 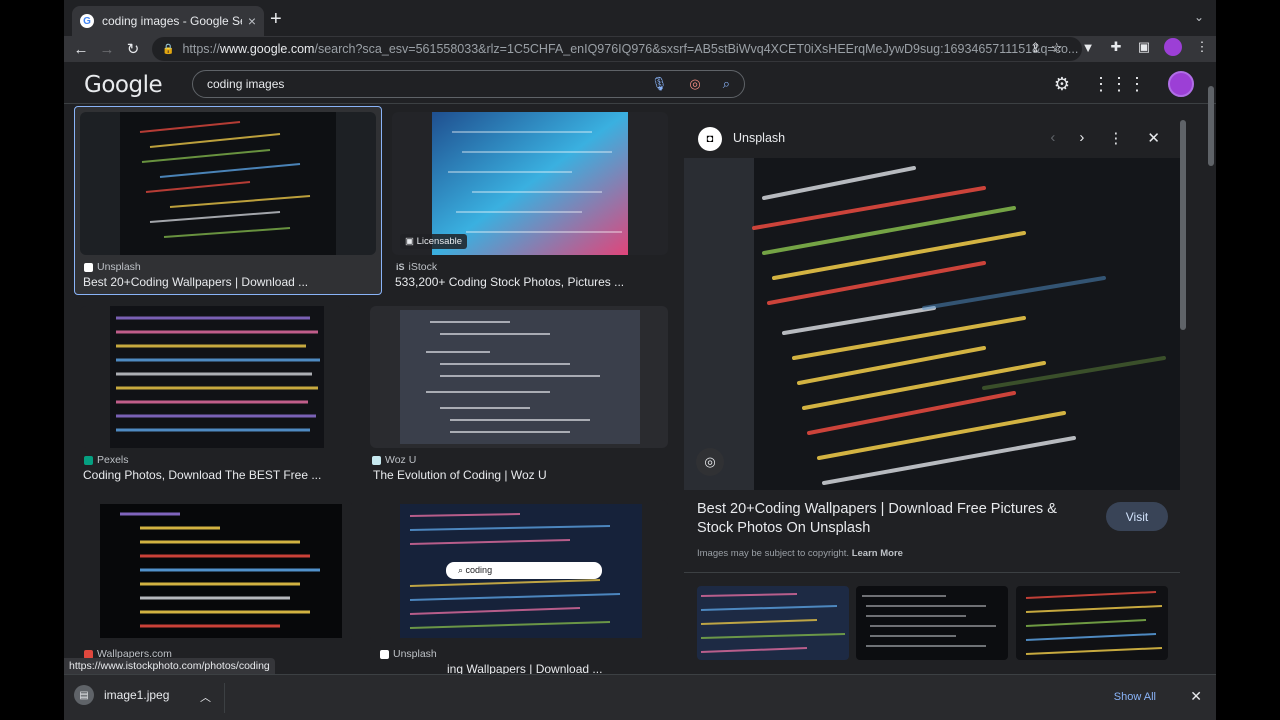 I want to click on result-source: Woz U, so click(x=394, y=460).